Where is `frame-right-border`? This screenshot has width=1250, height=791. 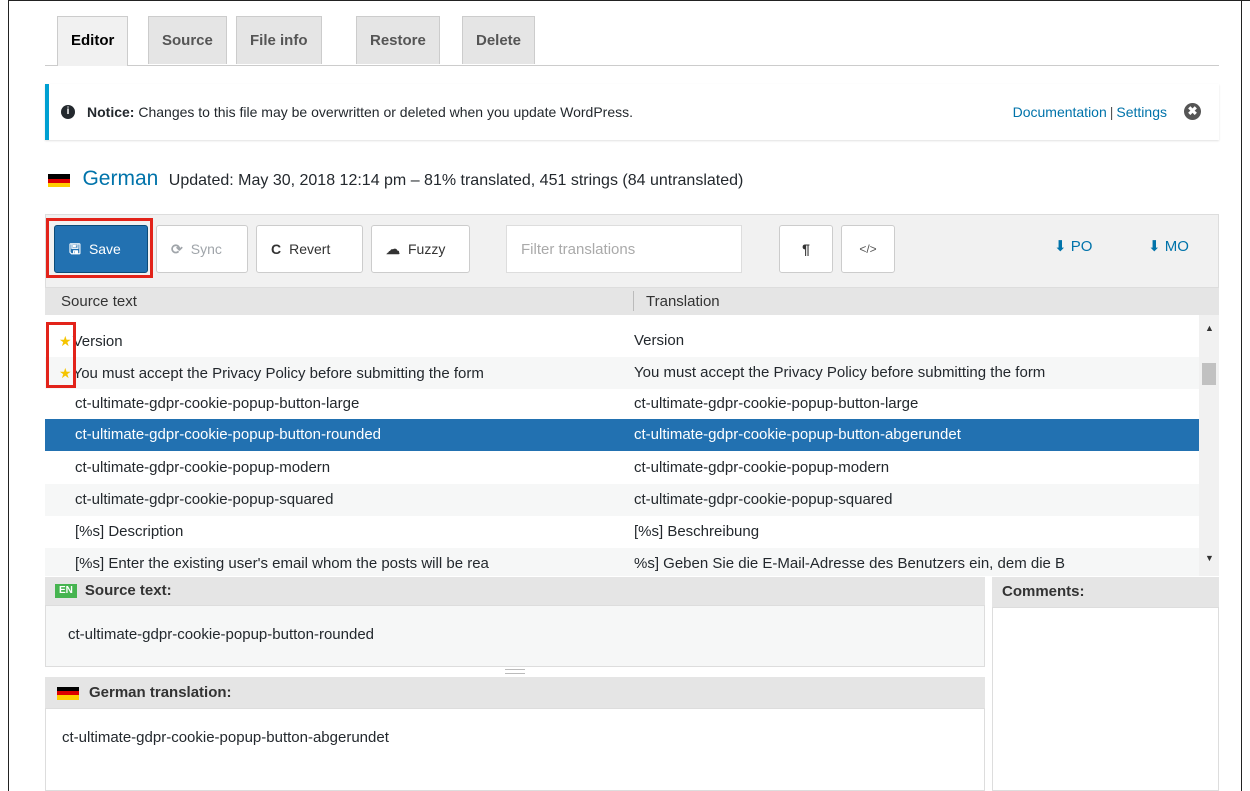
frame-right-border is located at coordinates (1241, 395).